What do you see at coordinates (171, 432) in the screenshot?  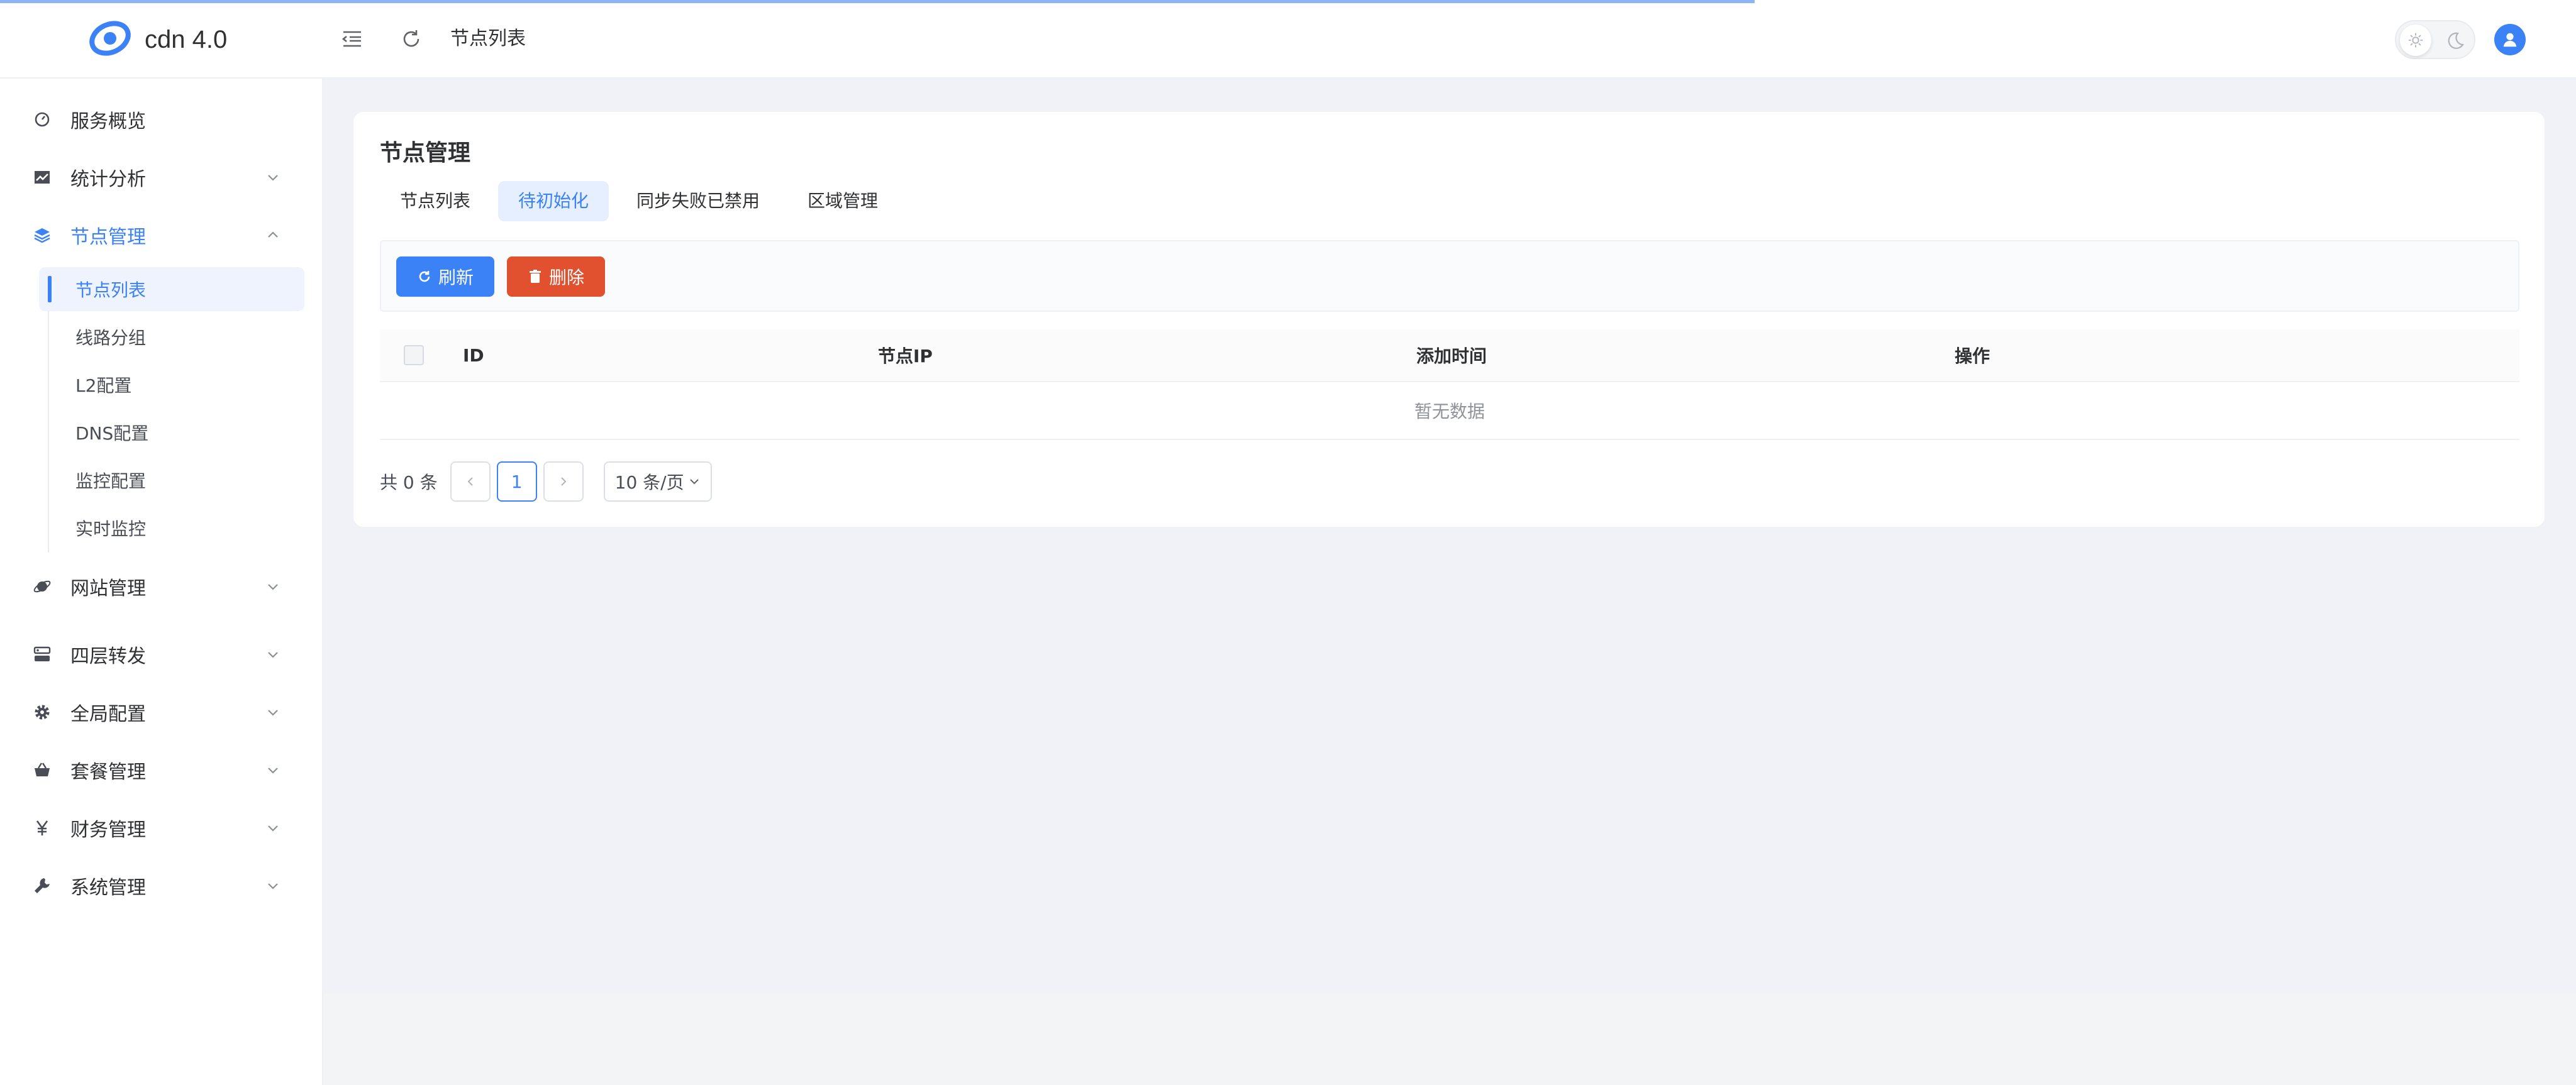 I see `submenu-dns-config: DNS配置` at bounding box center [171, 432].